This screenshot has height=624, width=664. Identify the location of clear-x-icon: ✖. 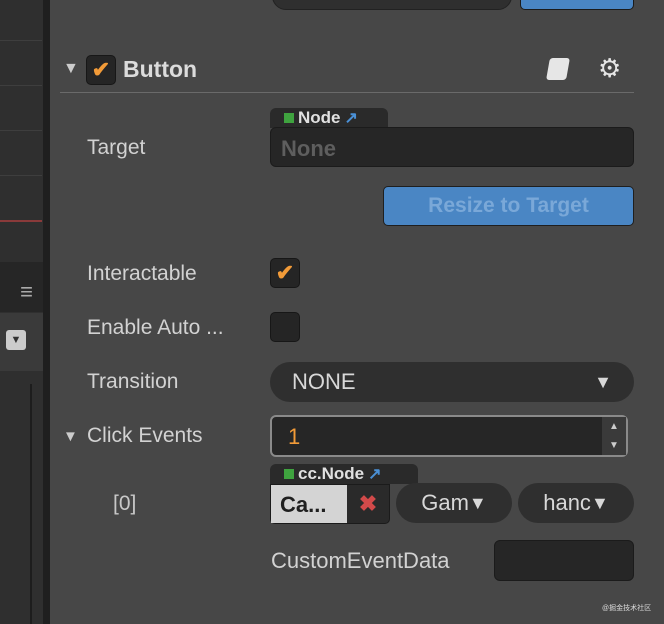
(368, 504).